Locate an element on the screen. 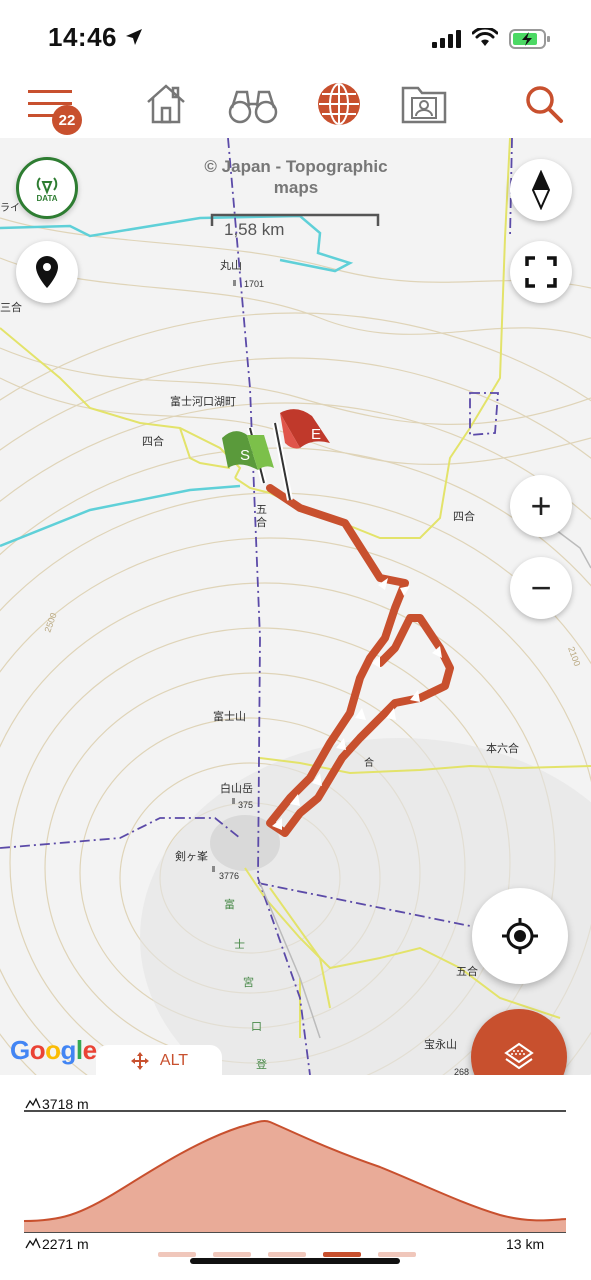 This screenshot has height=1280, width=591. data-badge: DATA is located at coordinates (47, 188).